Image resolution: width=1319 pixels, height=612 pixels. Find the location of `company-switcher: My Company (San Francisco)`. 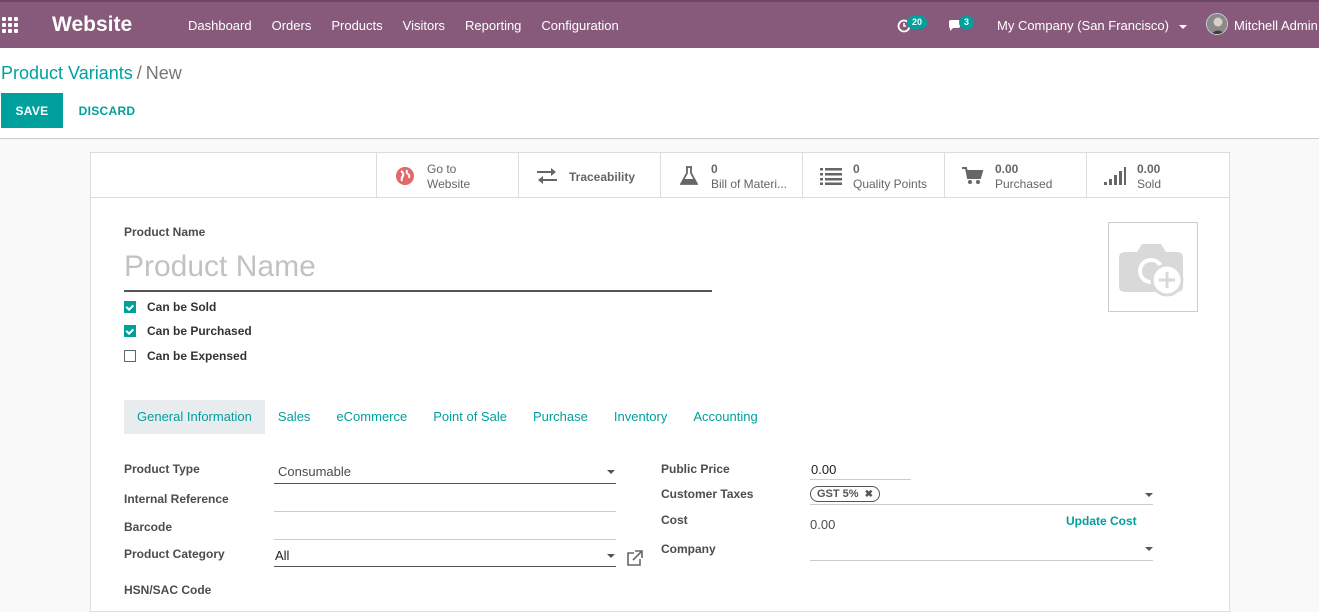

company-switcher: My Company (San Francisco) is located at coordinates (1092, 25).